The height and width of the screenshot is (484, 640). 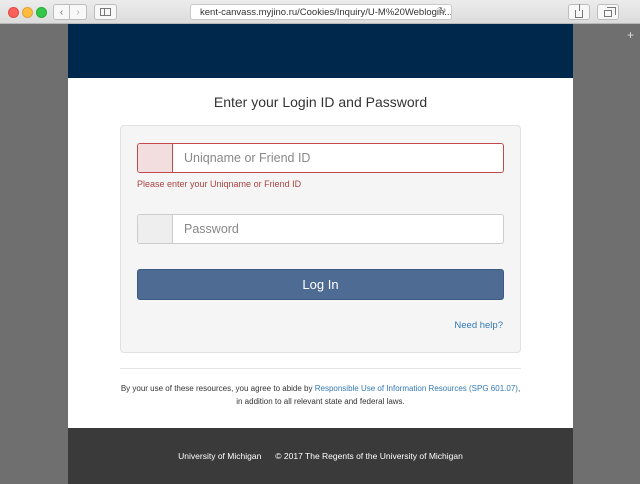 I want to click on login-button: Log In, so click(x=320, y=284).